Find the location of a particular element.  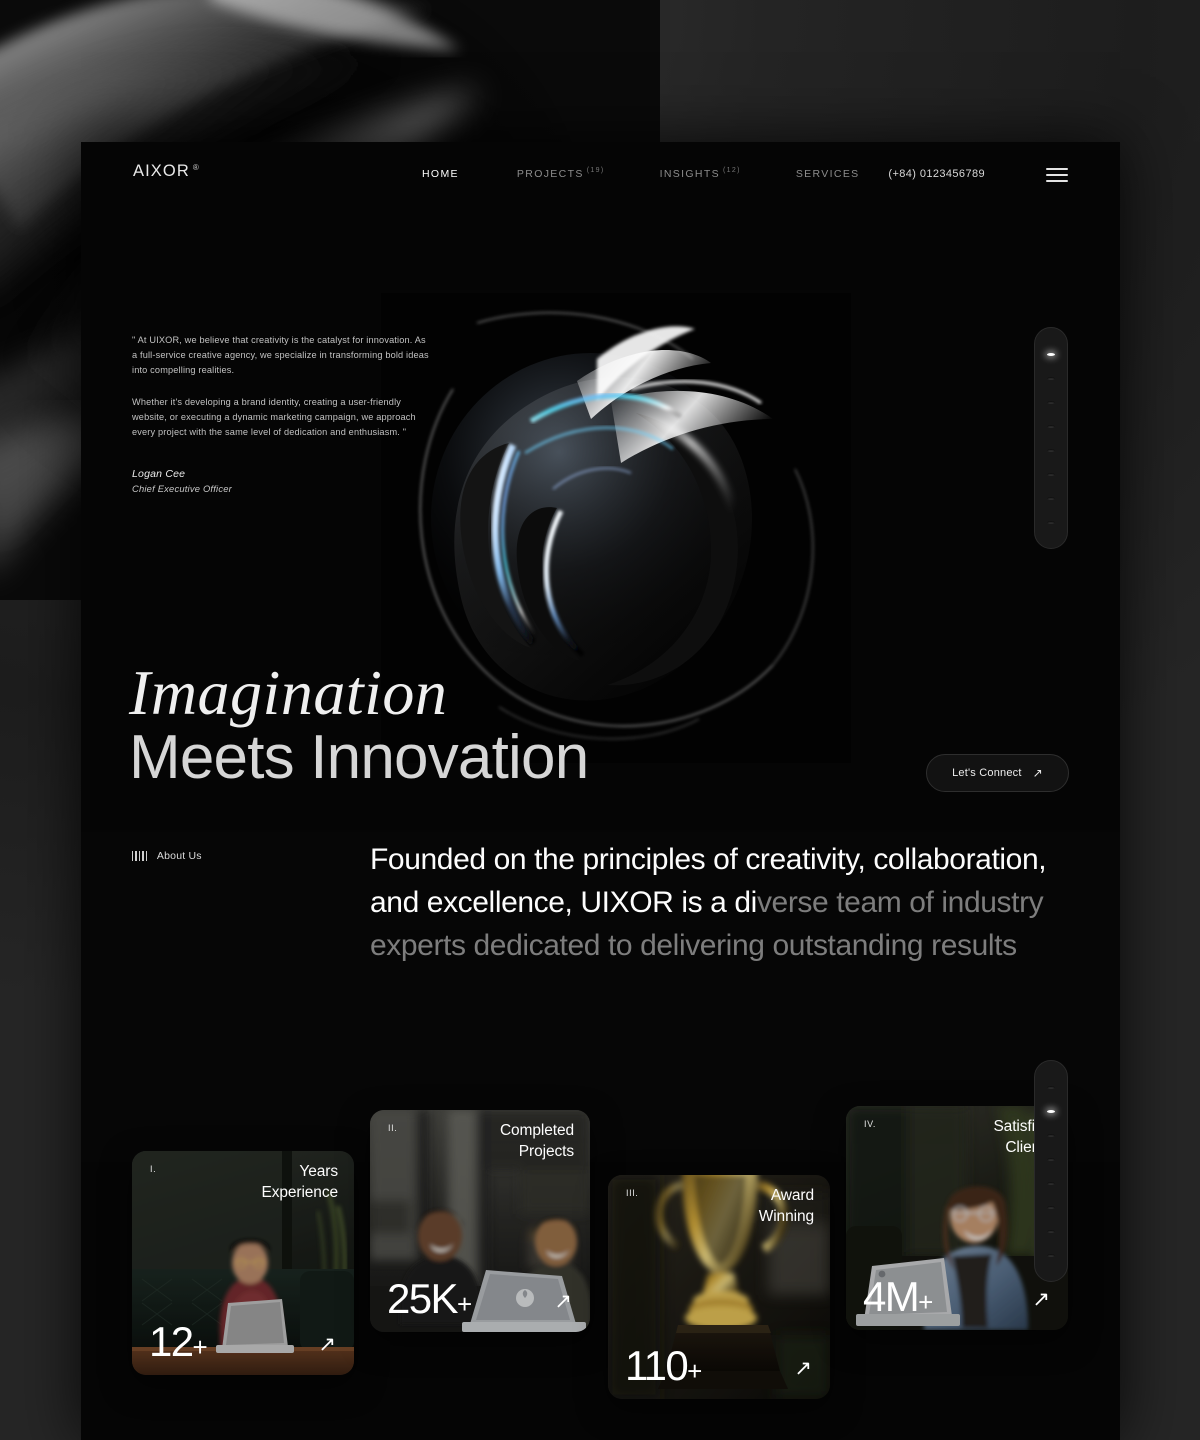

card-value: 12 + is located at coordinates (178, 1341).